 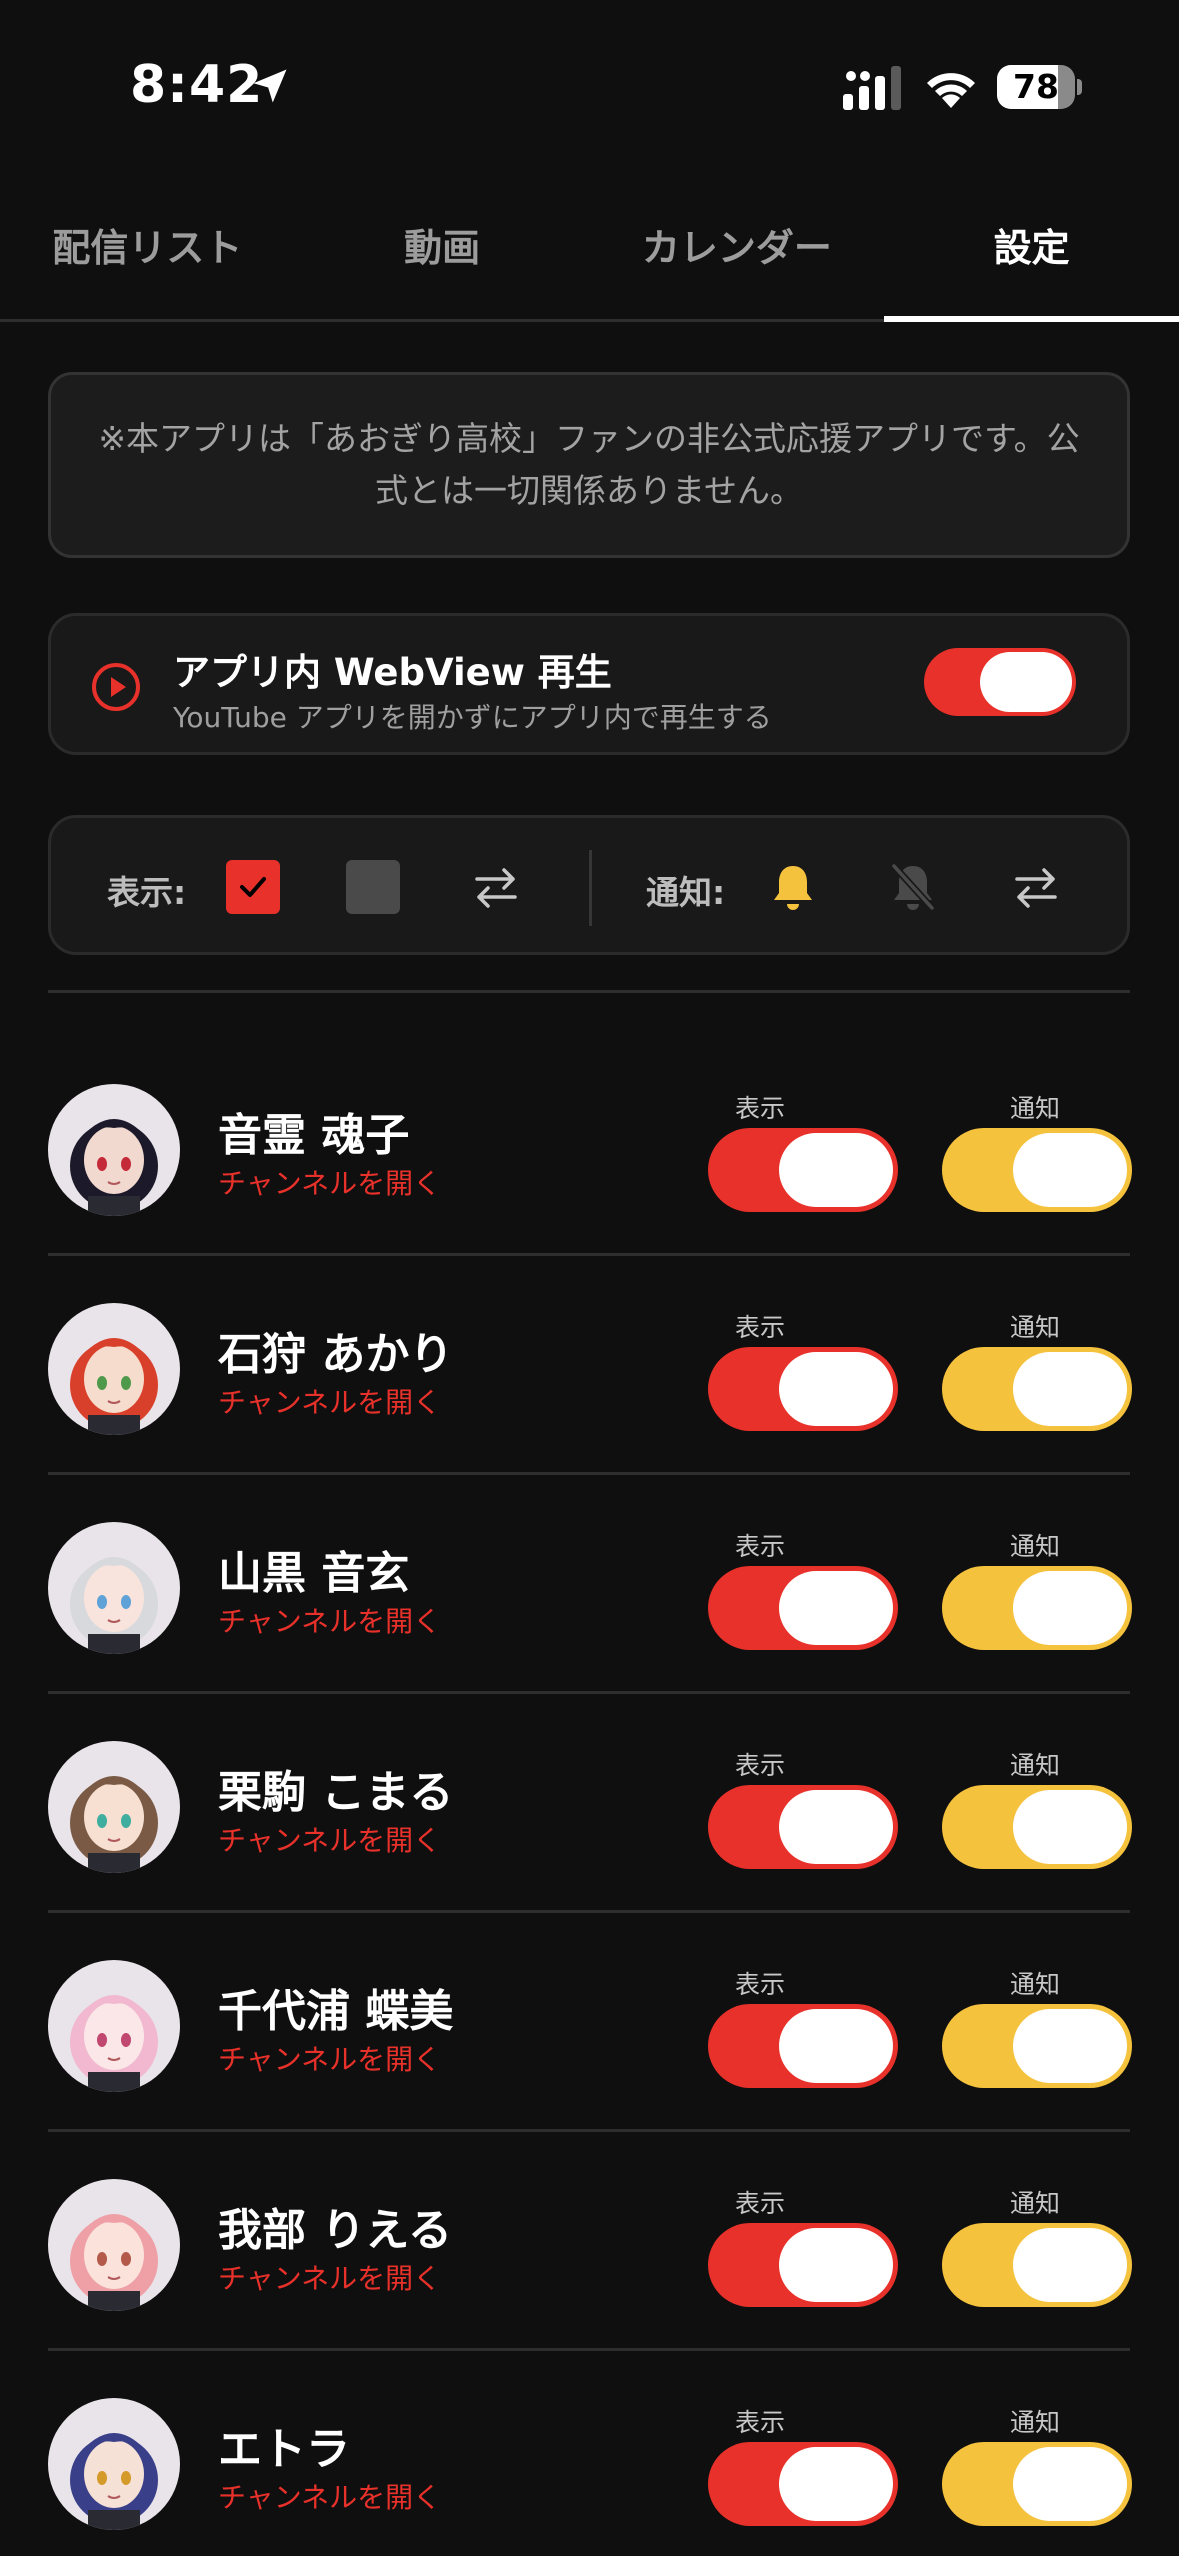 What do you see at coordinates (336, 1354) in the screenshot?
I see `talent-name: 石狩 あかり` at bounding box center [336, 1354].